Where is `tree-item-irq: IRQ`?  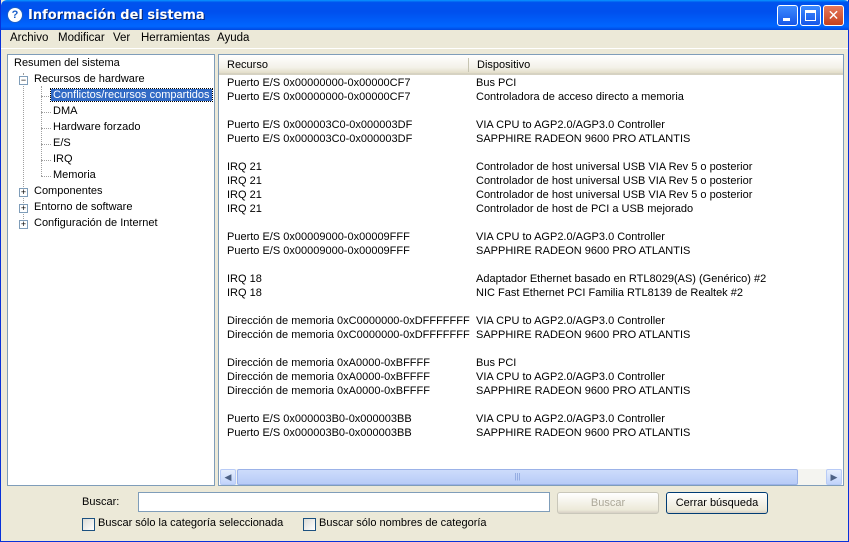
tree-item-irq: IRQ is located at coordinates (63, 159).